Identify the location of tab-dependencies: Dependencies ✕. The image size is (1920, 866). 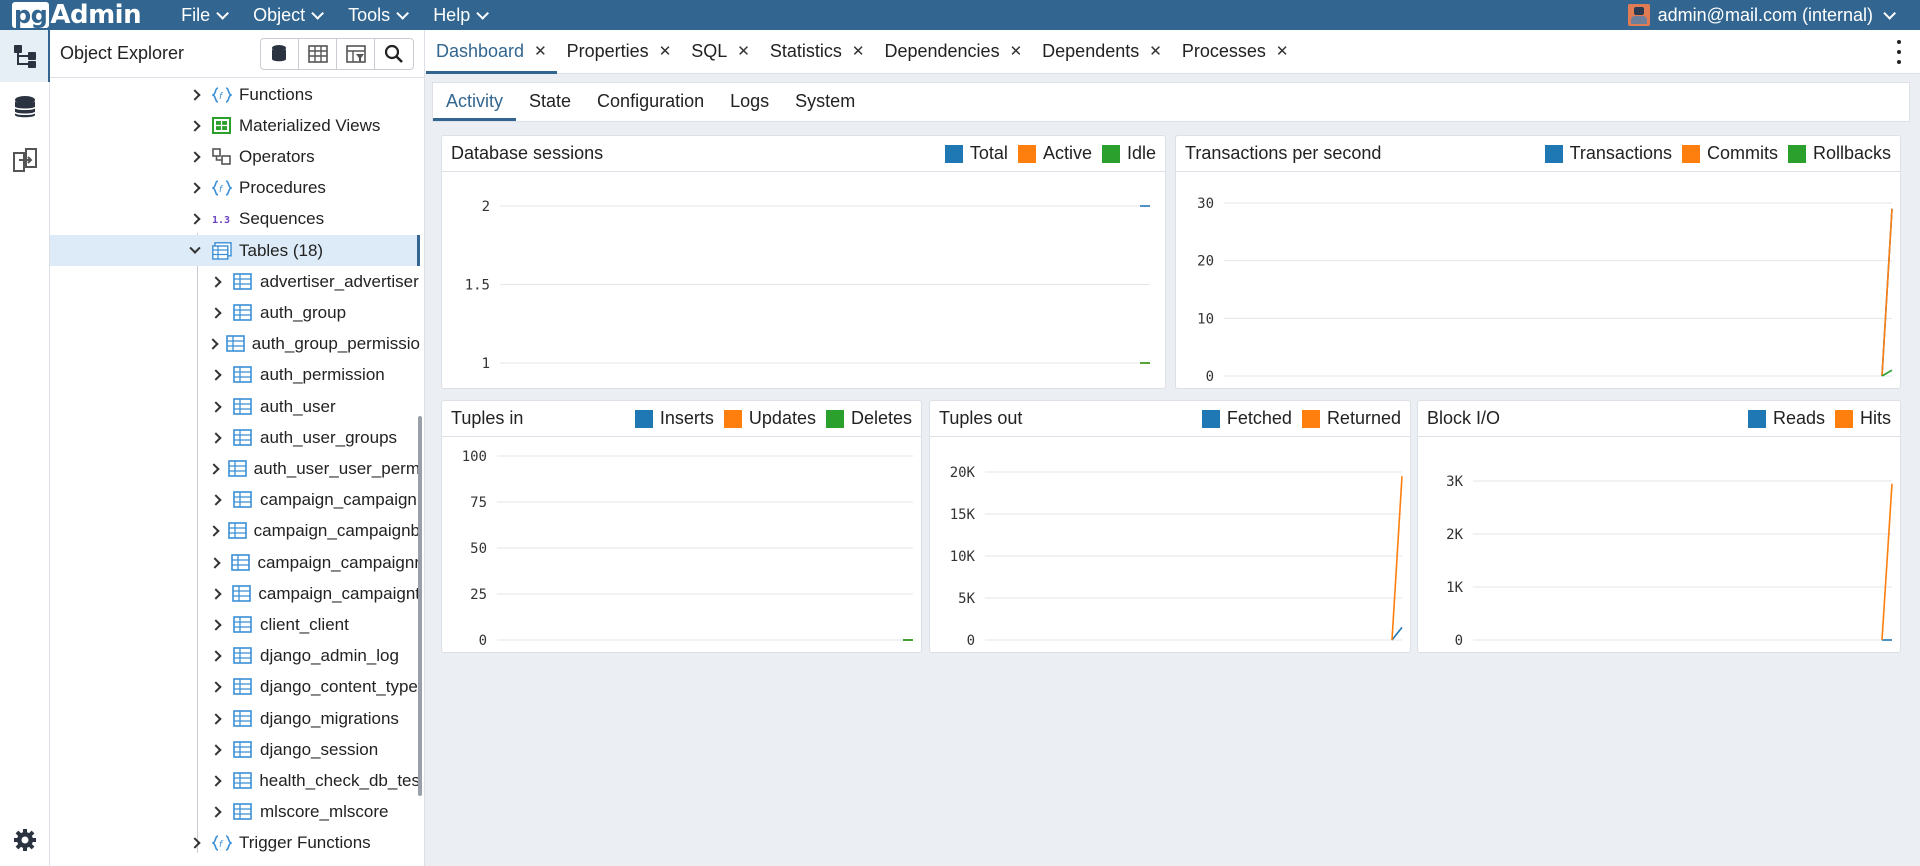
(953, 51).